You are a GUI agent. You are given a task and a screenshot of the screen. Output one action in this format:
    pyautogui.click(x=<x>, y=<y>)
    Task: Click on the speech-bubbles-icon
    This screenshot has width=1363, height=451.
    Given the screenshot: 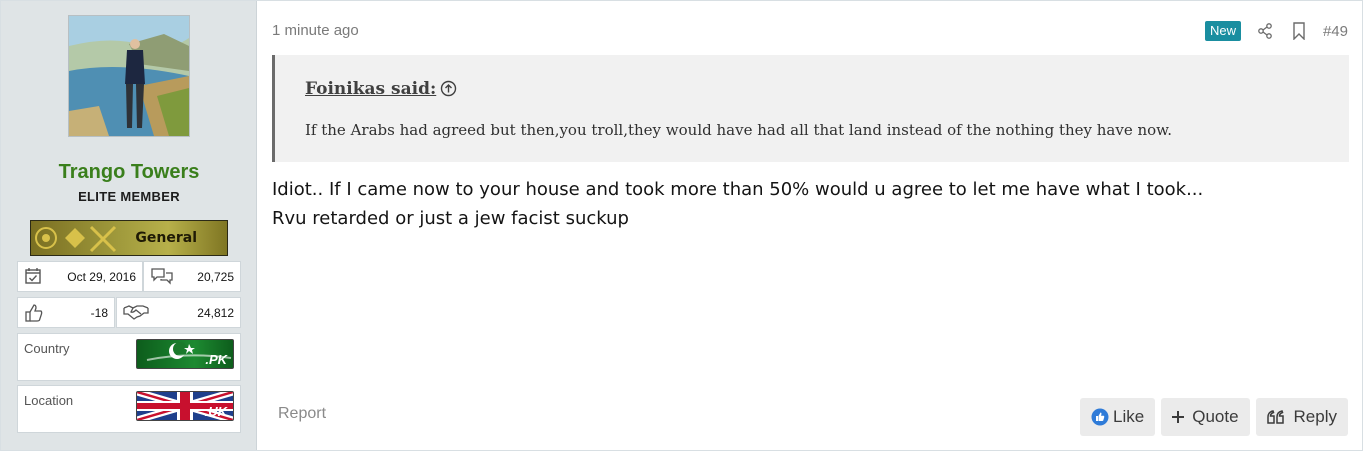 What is the action you would take?
    pyautogui.click(x=162, y=277)
    